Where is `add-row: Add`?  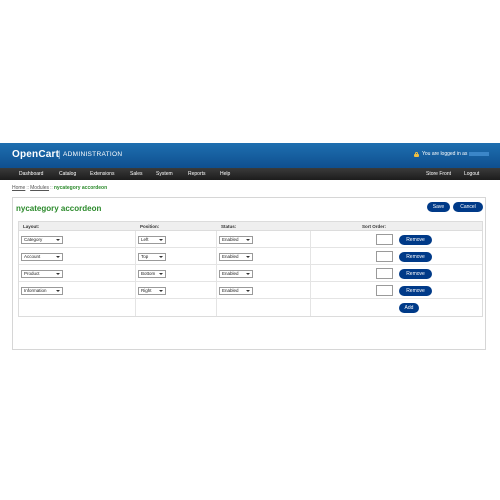 add-row: Add is located at coordinates (250, 307).